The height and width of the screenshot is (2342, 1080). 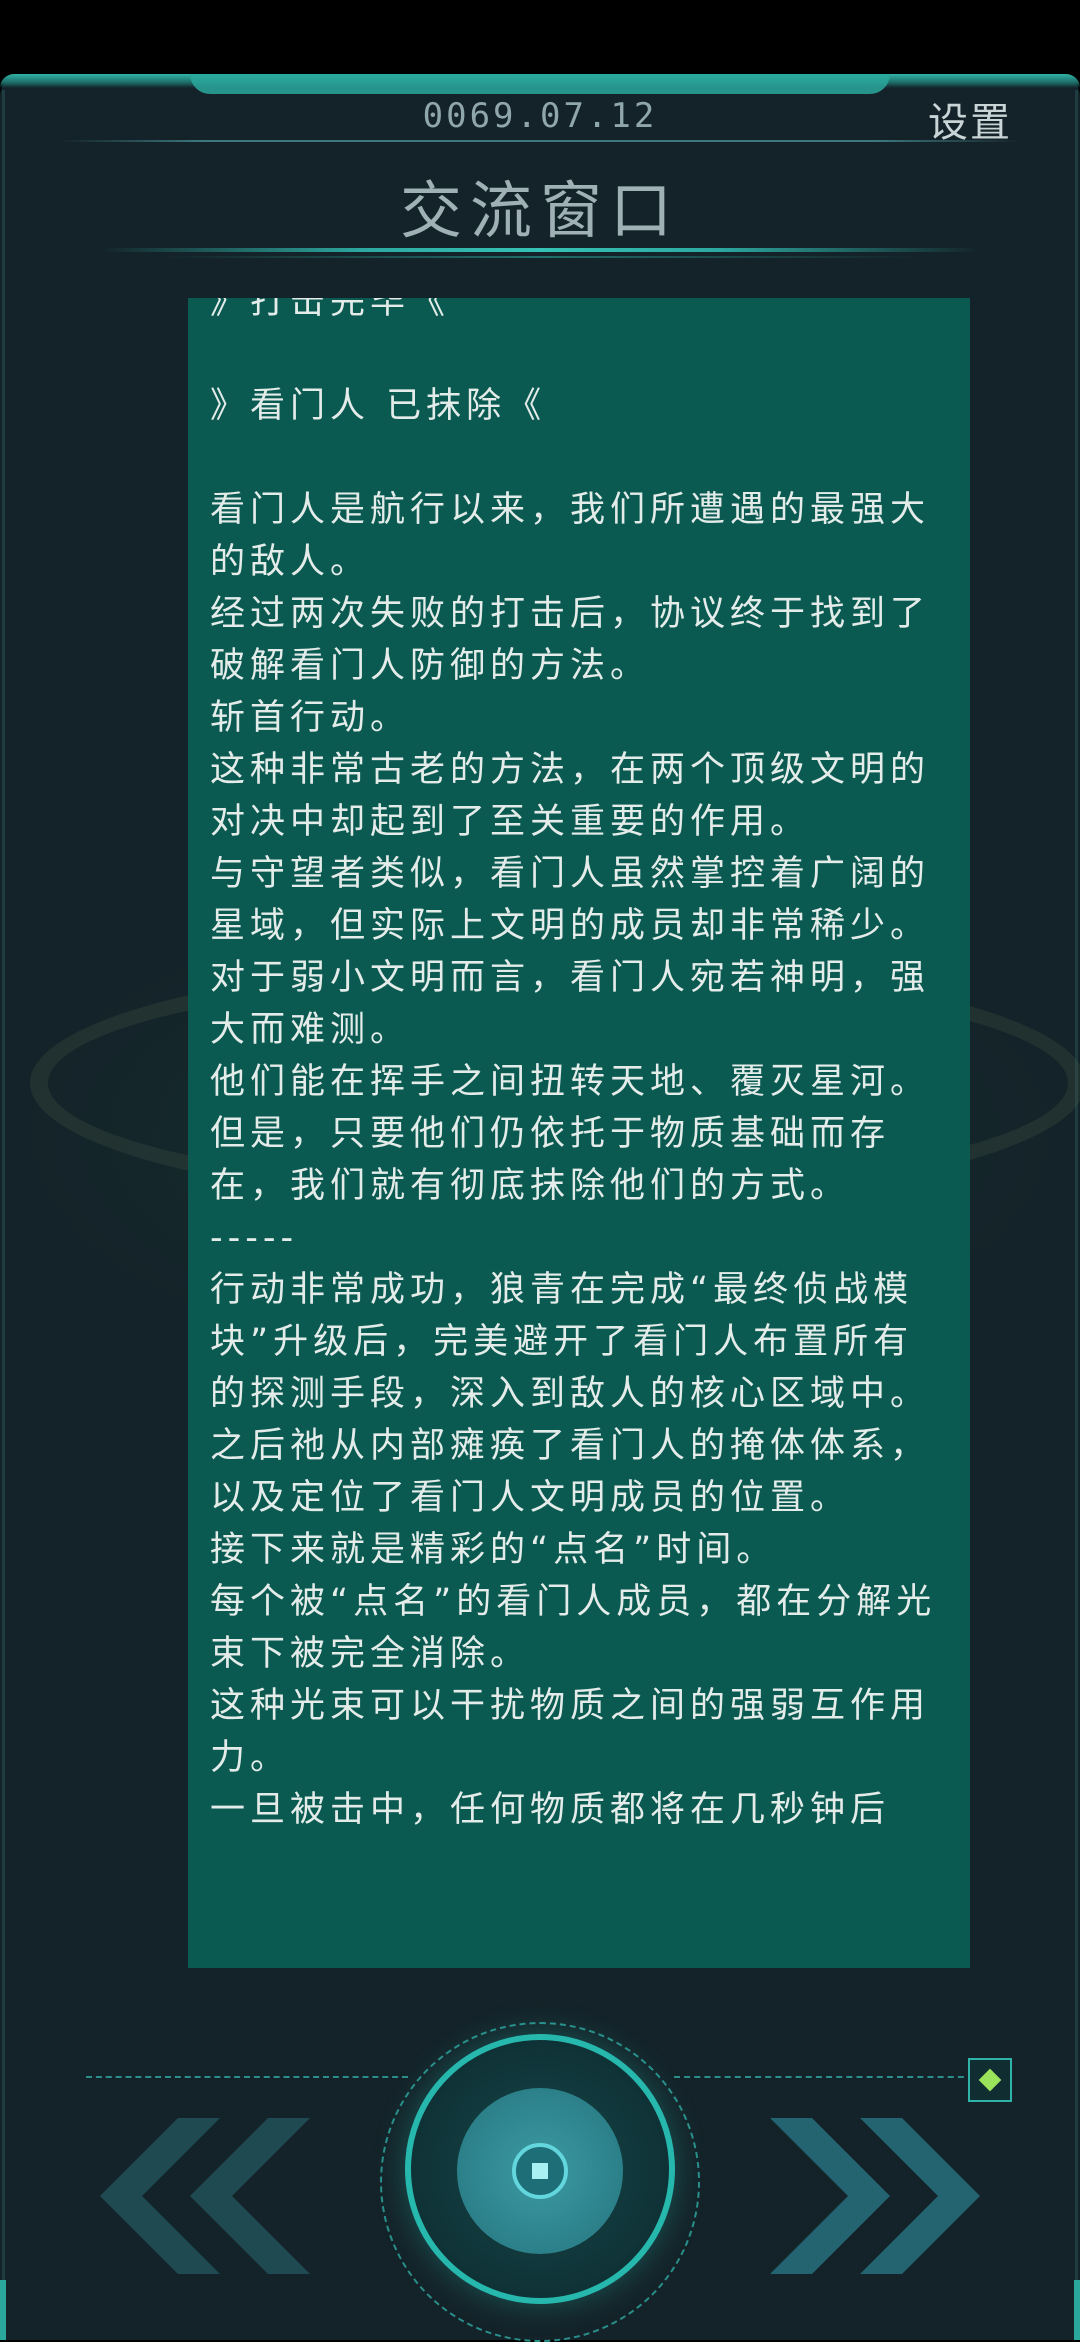 I want to click on header-divider, so click(x=540, y=141).